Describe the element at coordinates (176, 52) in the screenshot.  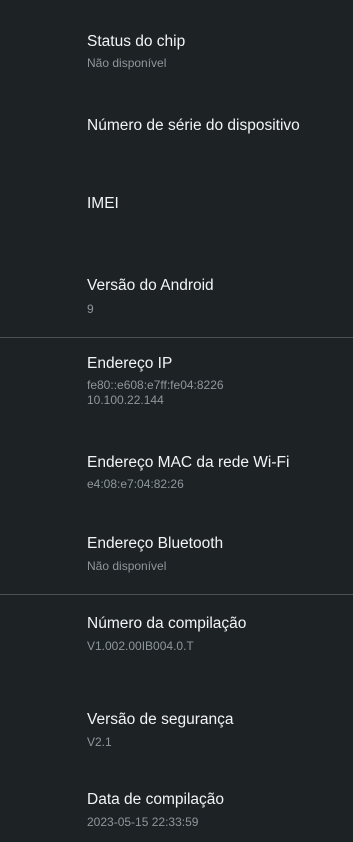
I see `list-item-chip-status: Status do chip Não disponível` at that location.